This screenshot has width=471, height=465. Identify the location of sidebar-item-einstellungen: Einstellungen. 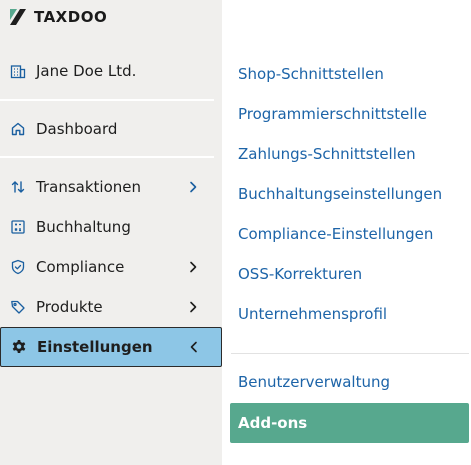
(111, 347).